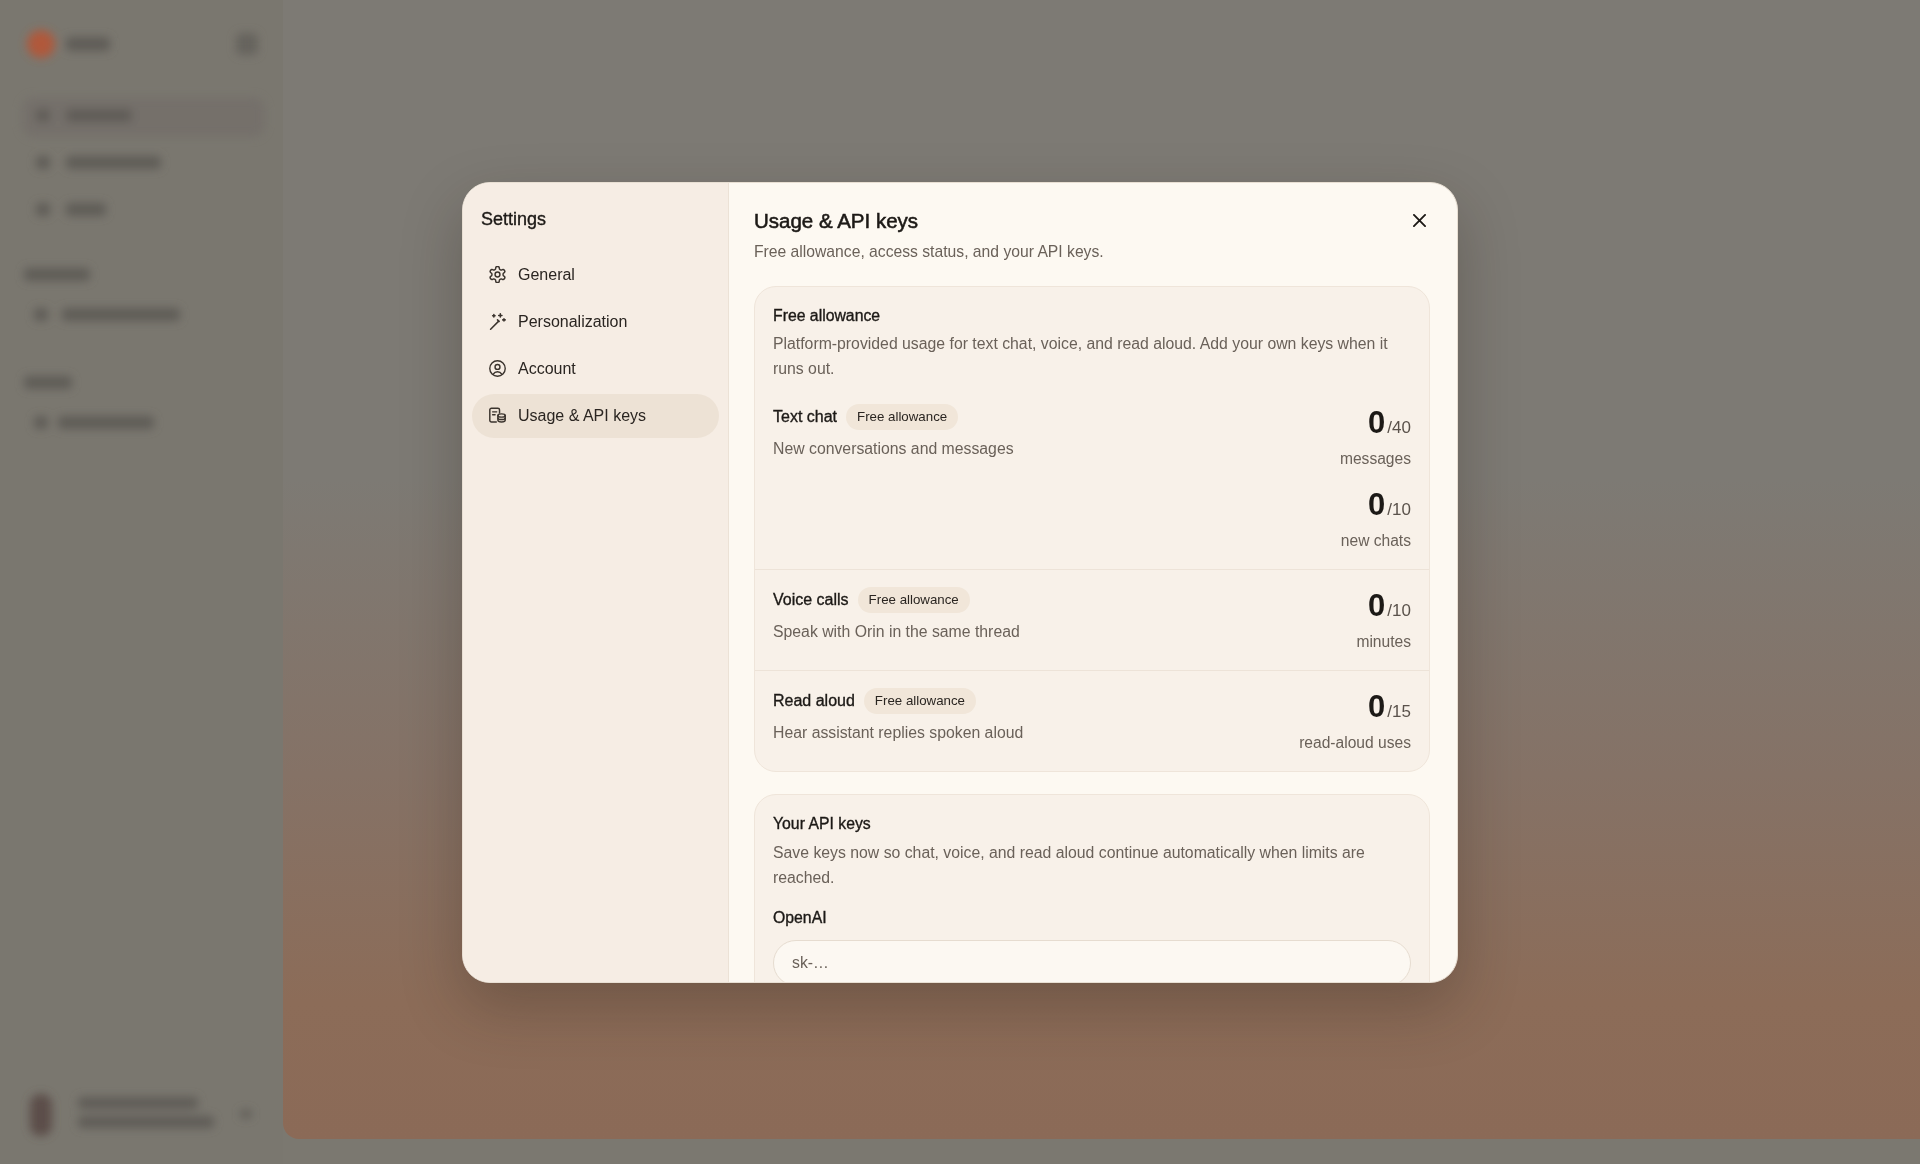 The image size is (1920, 1164). I want to click on document-coins-icon, so click(497, 415).